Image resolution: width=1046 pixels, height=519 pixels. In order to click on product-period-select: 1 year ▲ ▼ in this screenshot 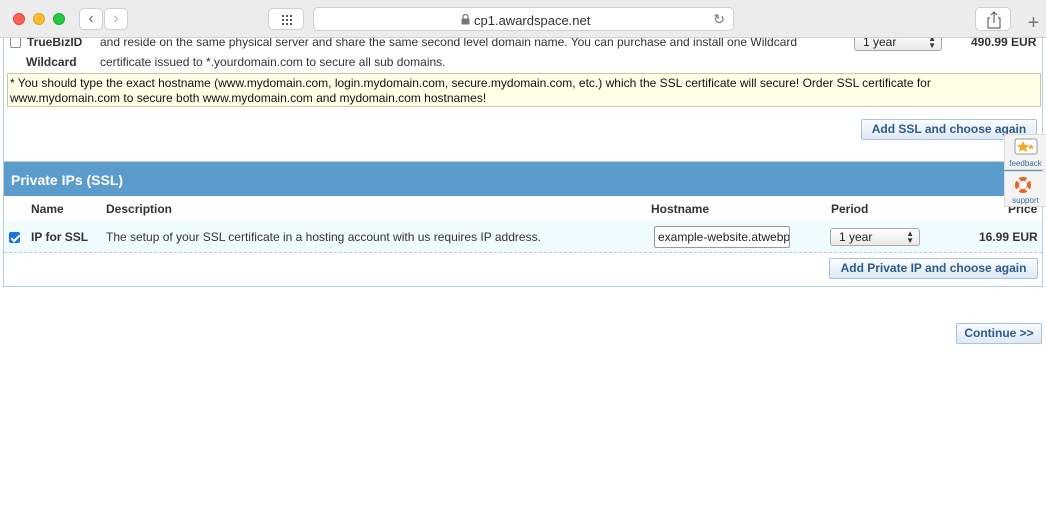, I will do `click(898, 44)`.